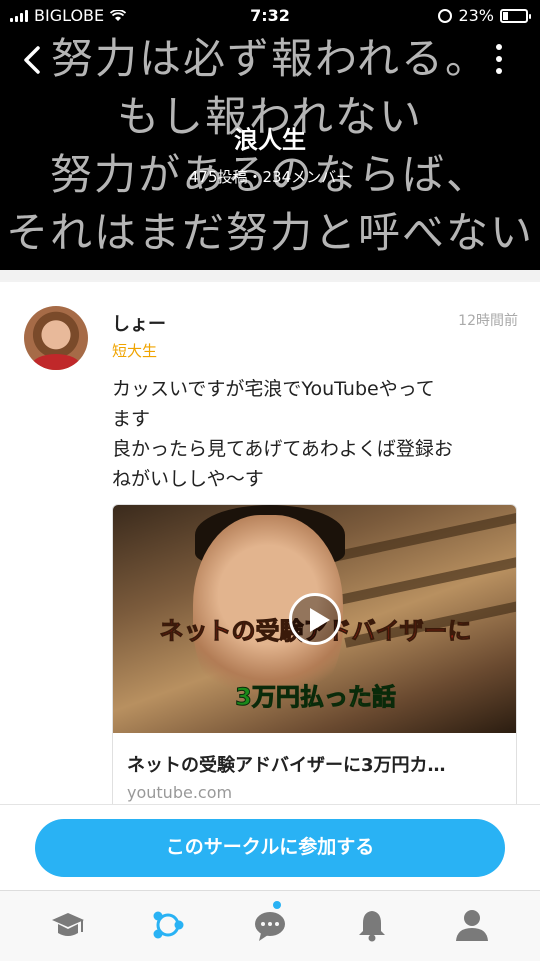 The image size is (540, 961). What do you see at coordinates (131, 419) in the screenshot?
I see `post-body-line: ます` at bounding box center [131, 419].